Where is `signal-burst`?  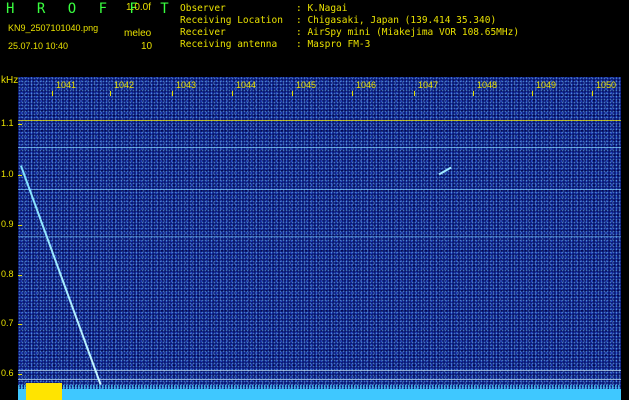
signal-burst is located at coordinates (44, 391).